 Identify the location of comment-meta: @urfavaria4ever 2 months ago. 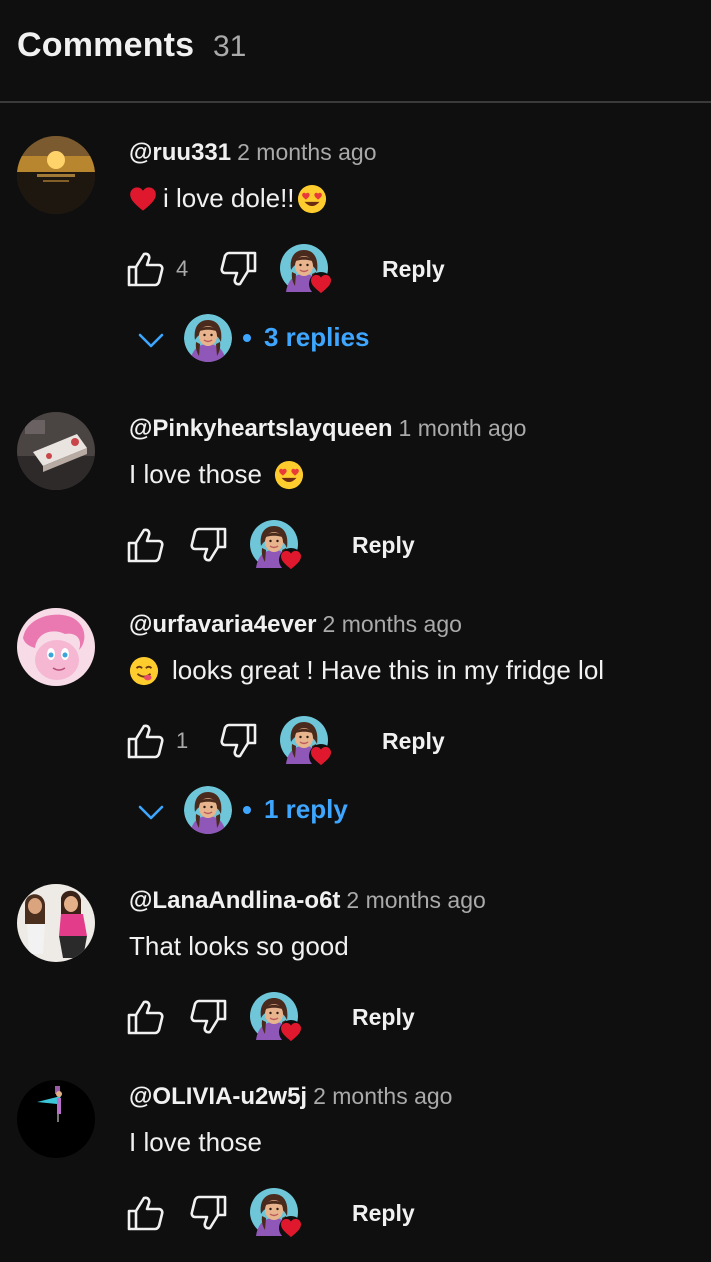
(295, 625).